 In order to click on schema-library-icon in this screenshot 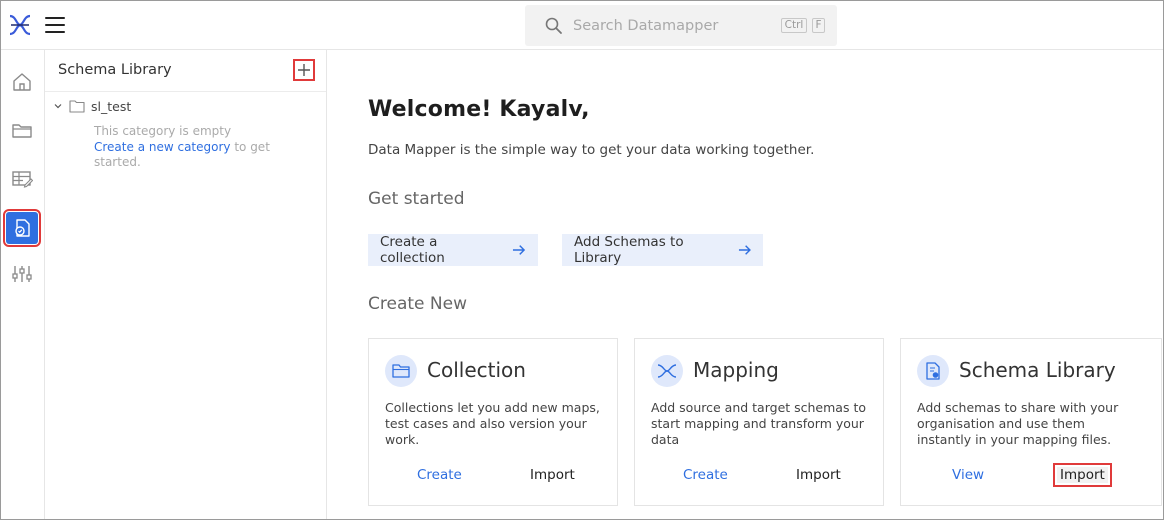, I will do `click(22, 228)`.